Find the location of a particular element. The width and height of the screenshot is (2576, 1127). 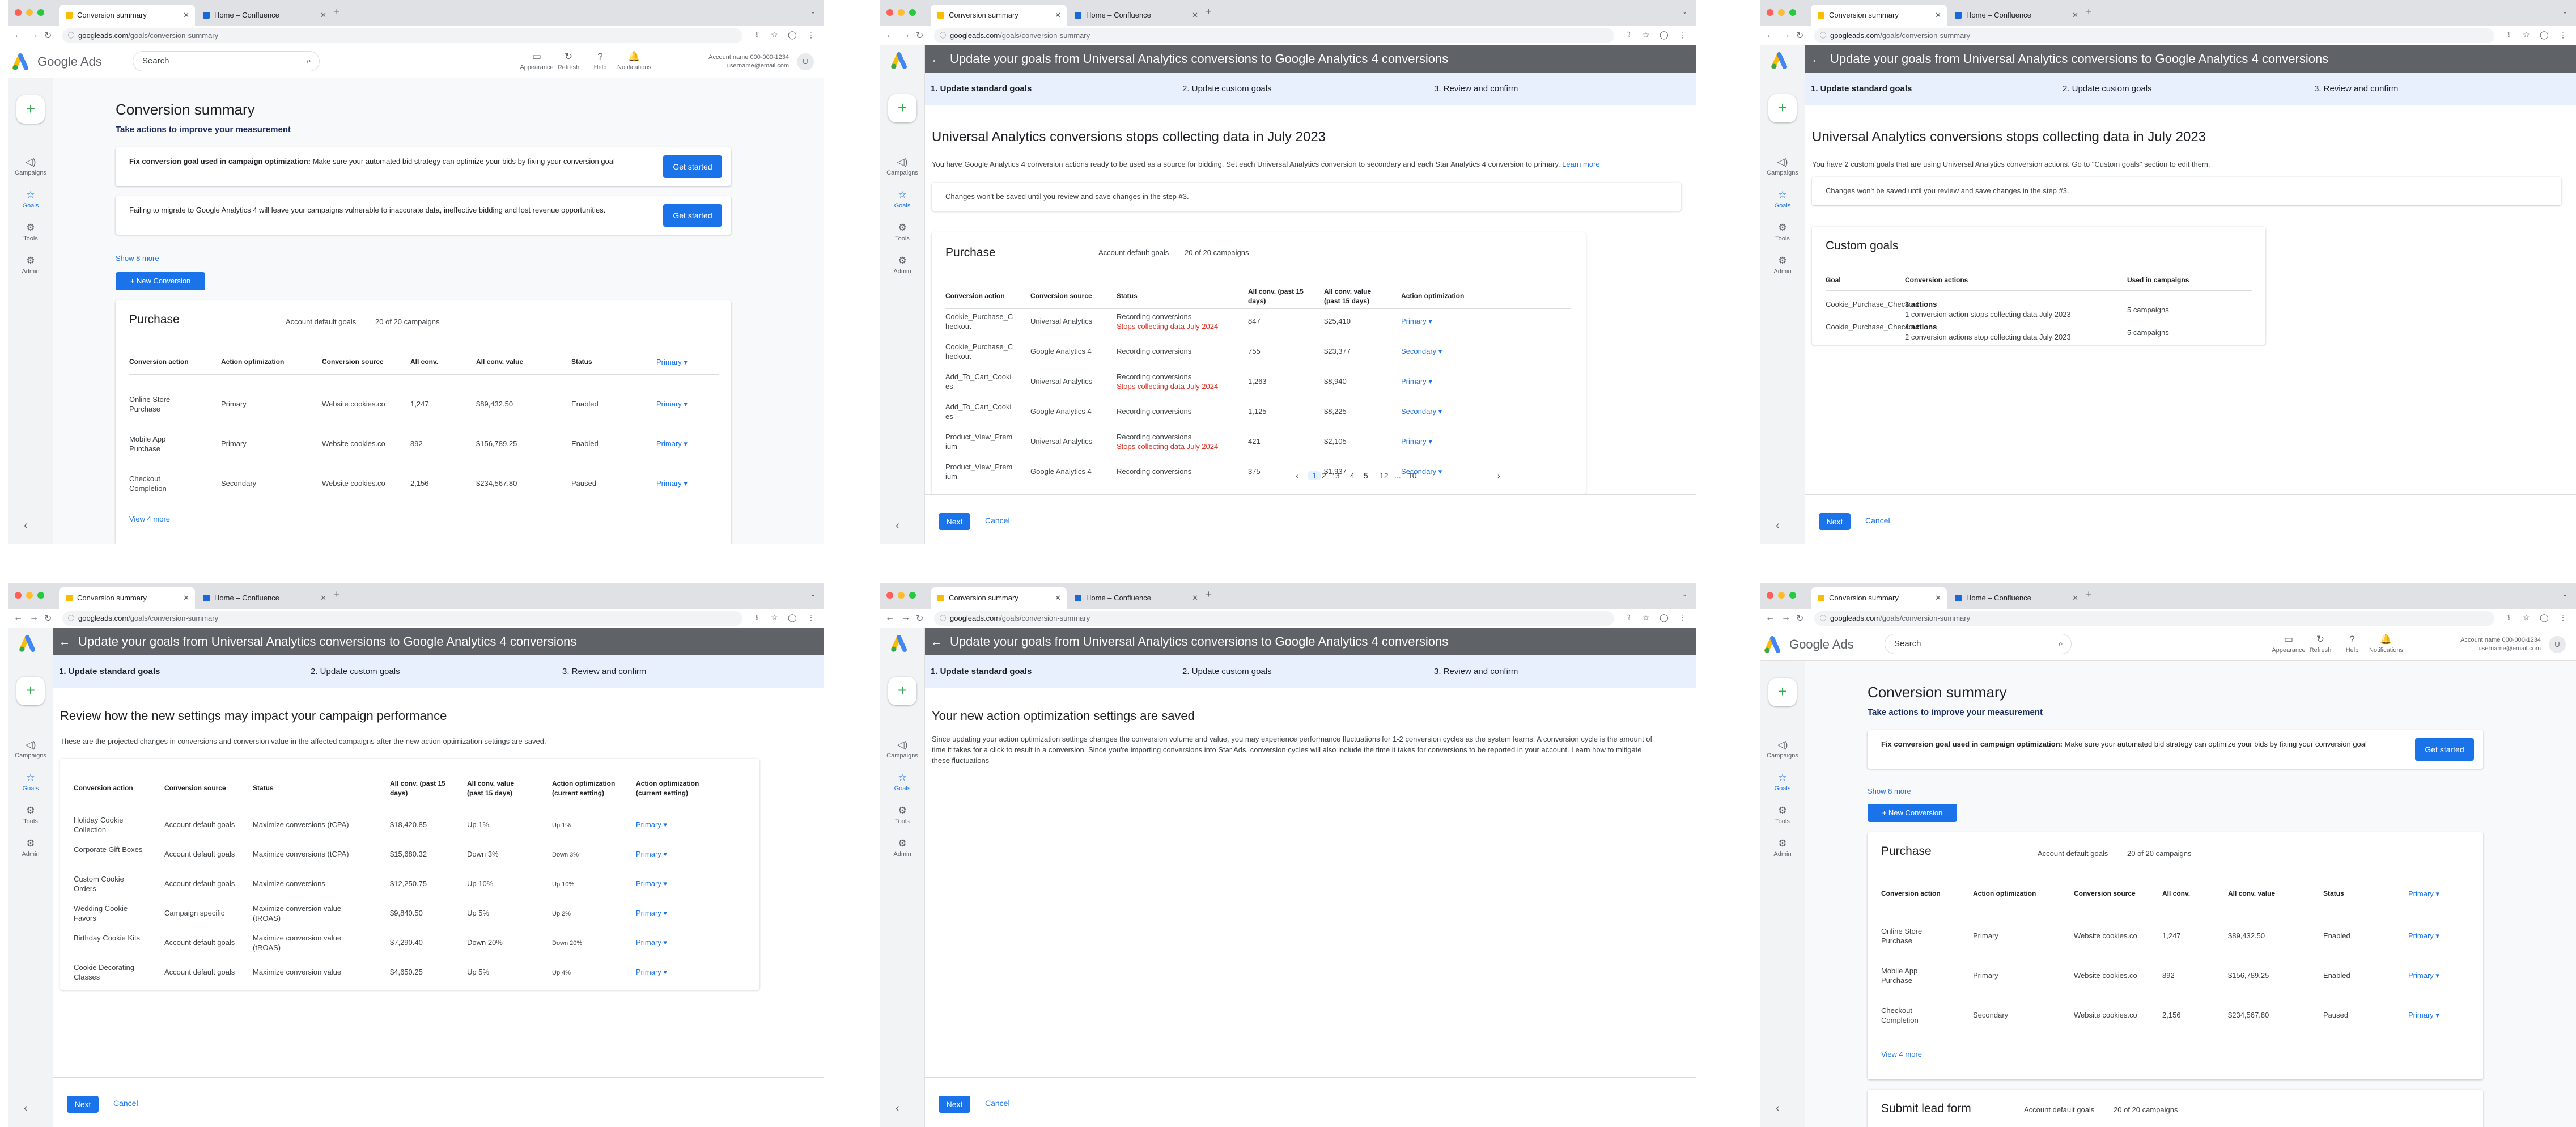

notifications-button: 🔔 Notifications is located at coordinates (634, 61).